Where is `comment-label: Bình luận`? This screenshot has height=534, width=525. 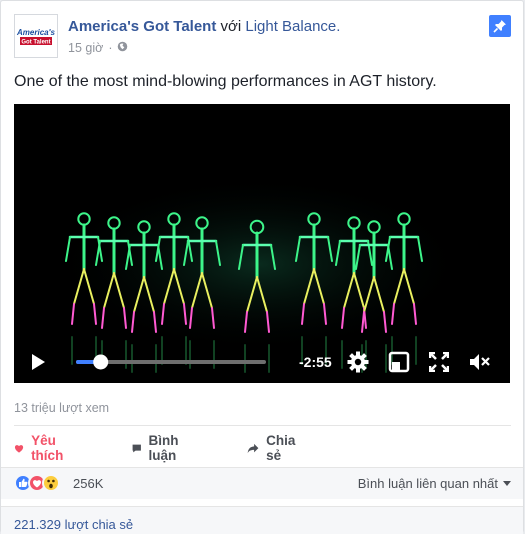 comment-label: Bình luận is located at coordinates (163, 448).